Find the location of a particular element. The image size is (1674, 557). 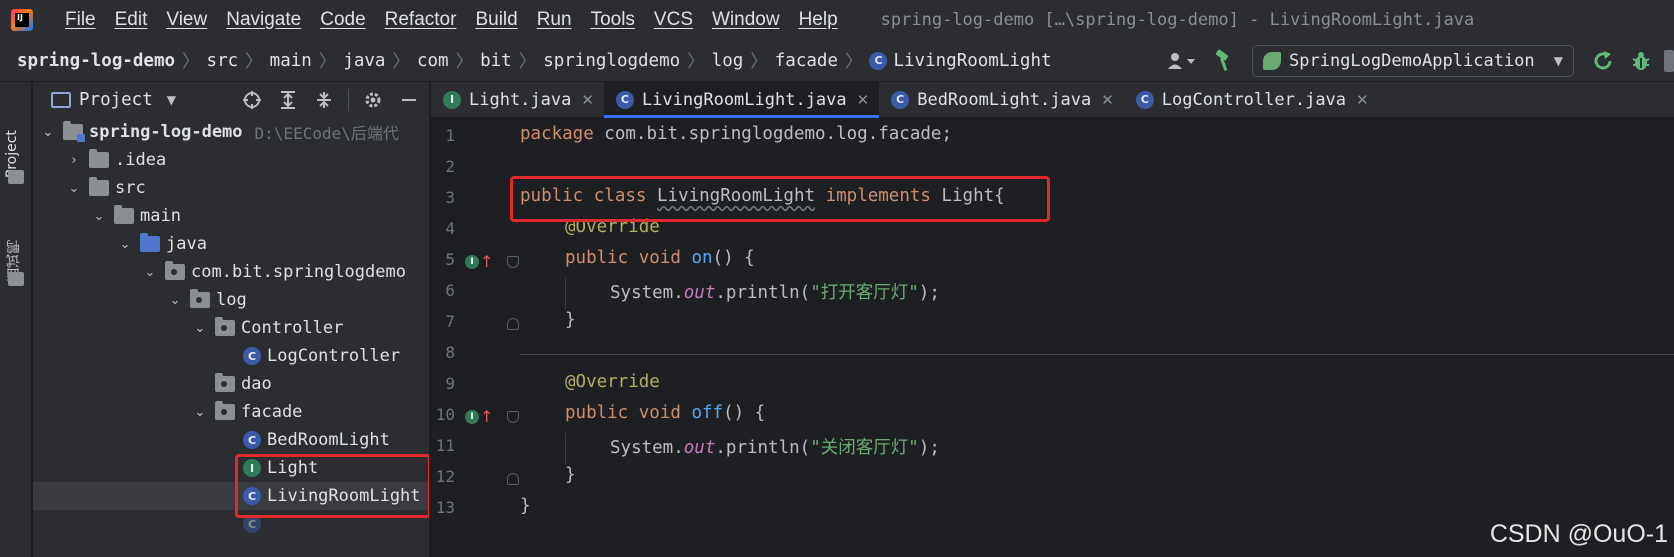

tree-label: java is located at coordinates (186, 244).